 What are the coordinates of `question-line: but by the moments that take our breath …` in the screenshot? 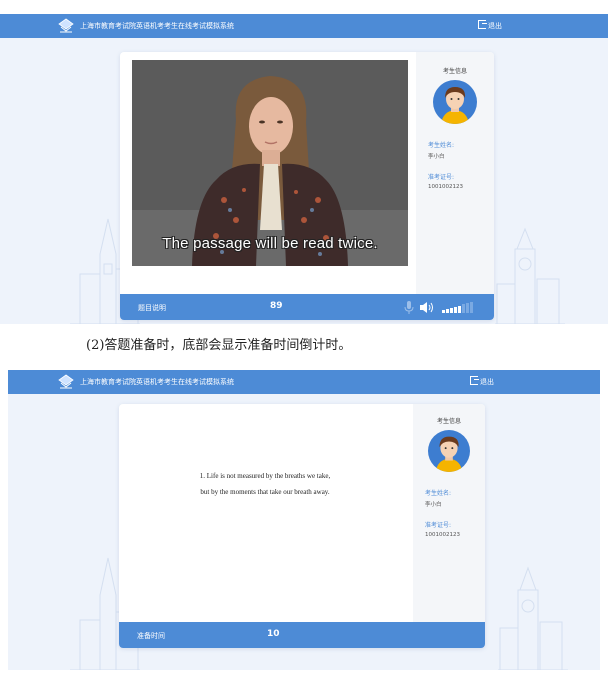 It's located at (265, 492).